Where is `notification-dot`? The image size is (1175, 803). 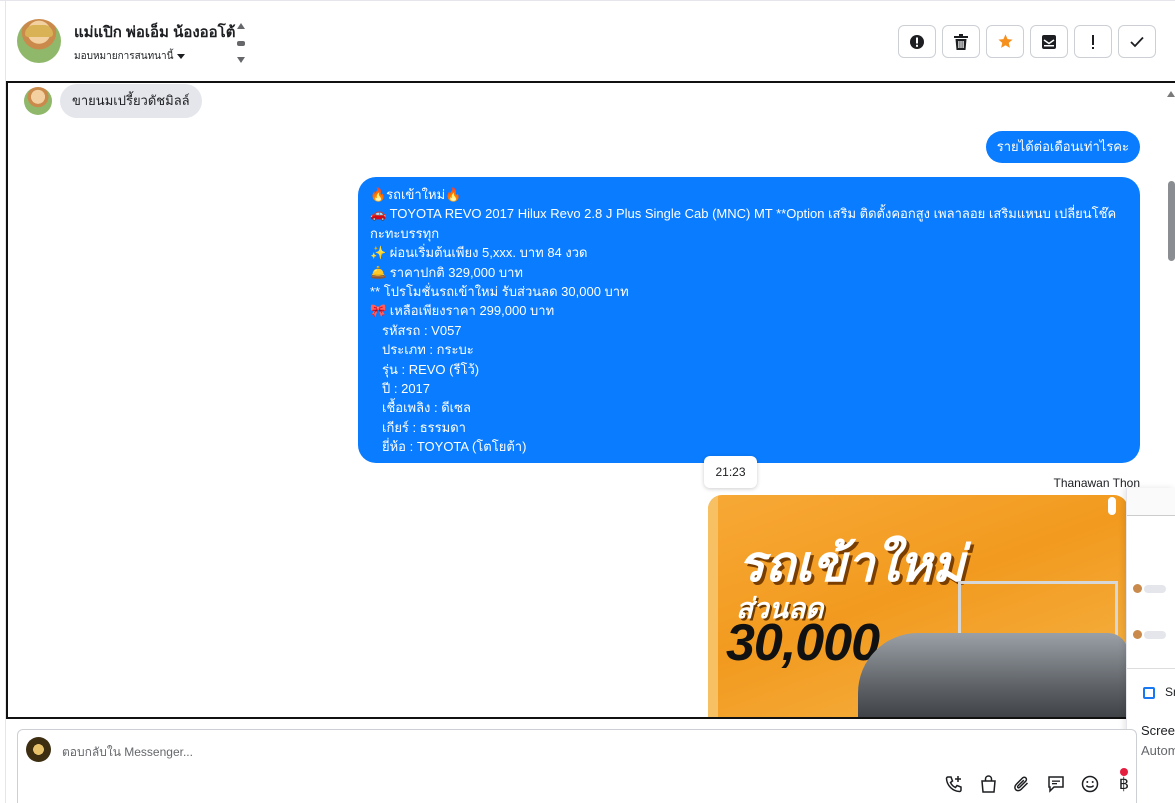
notification-dot is located at coordinates (1124, 772).